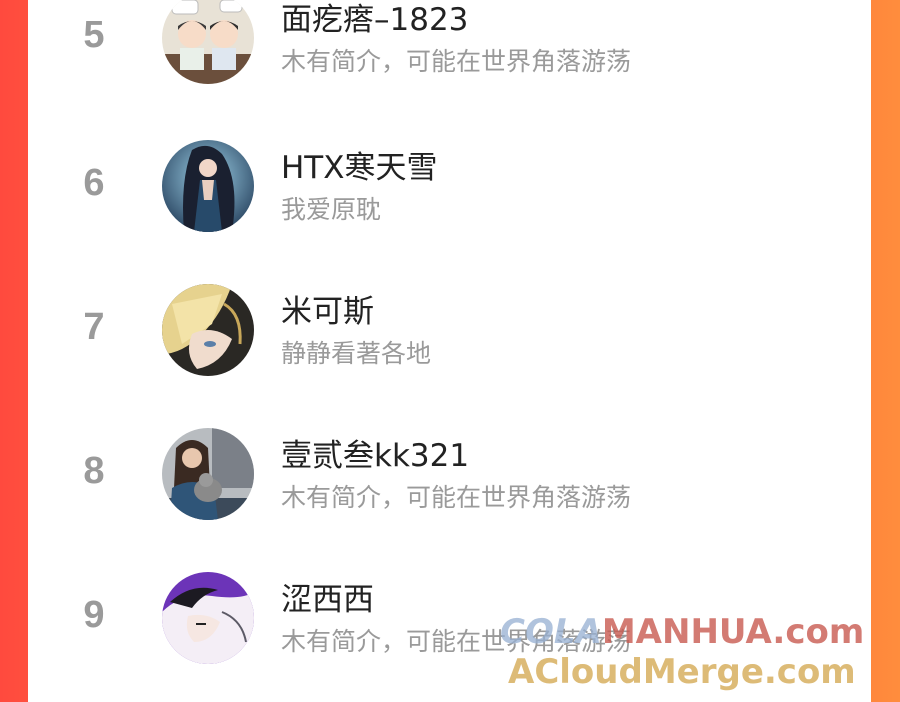 This screenshot has width=900, height=702. I want to click on ranking-row: 8 壹贰叁kk321 木有简介，可能在世界角落游荡, so click(449, 483).